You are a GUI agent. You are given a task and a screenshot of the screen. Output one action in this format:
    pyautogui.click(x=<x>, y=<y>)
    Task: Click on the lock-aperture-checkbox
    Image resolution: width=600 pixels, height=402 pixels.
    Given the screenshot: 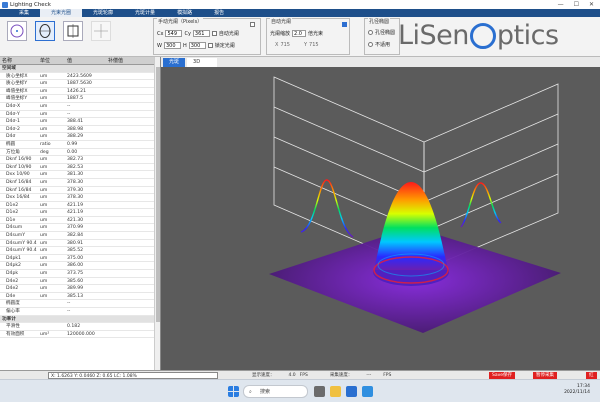 What is the action you would take?
    pyautogui.click(x=210, y=45)
    